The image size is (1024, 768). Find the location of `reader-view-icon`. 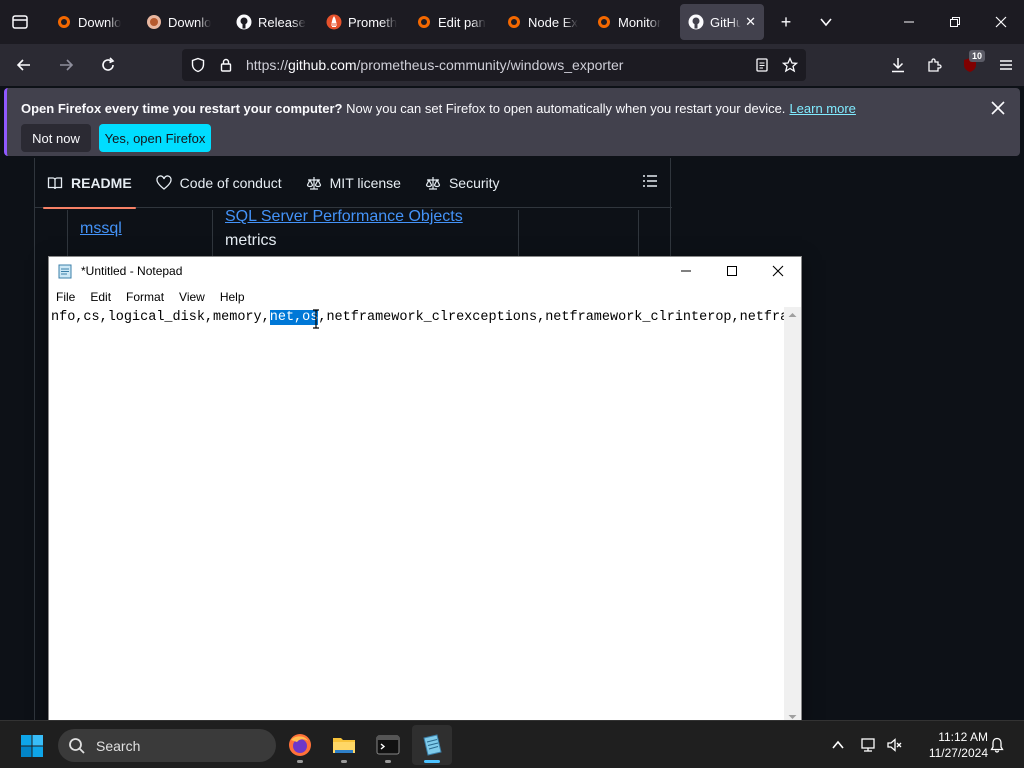

reader-view-icon is located at coordinates (762, 65).